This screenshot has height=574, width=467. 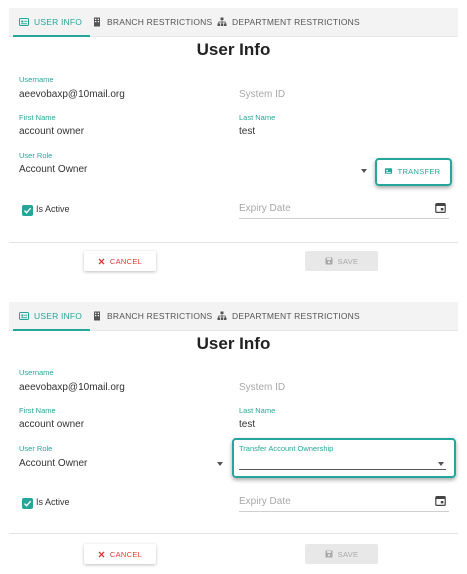 I want to click on transfer-button: TRANSFER, so click(x=412, y=171).